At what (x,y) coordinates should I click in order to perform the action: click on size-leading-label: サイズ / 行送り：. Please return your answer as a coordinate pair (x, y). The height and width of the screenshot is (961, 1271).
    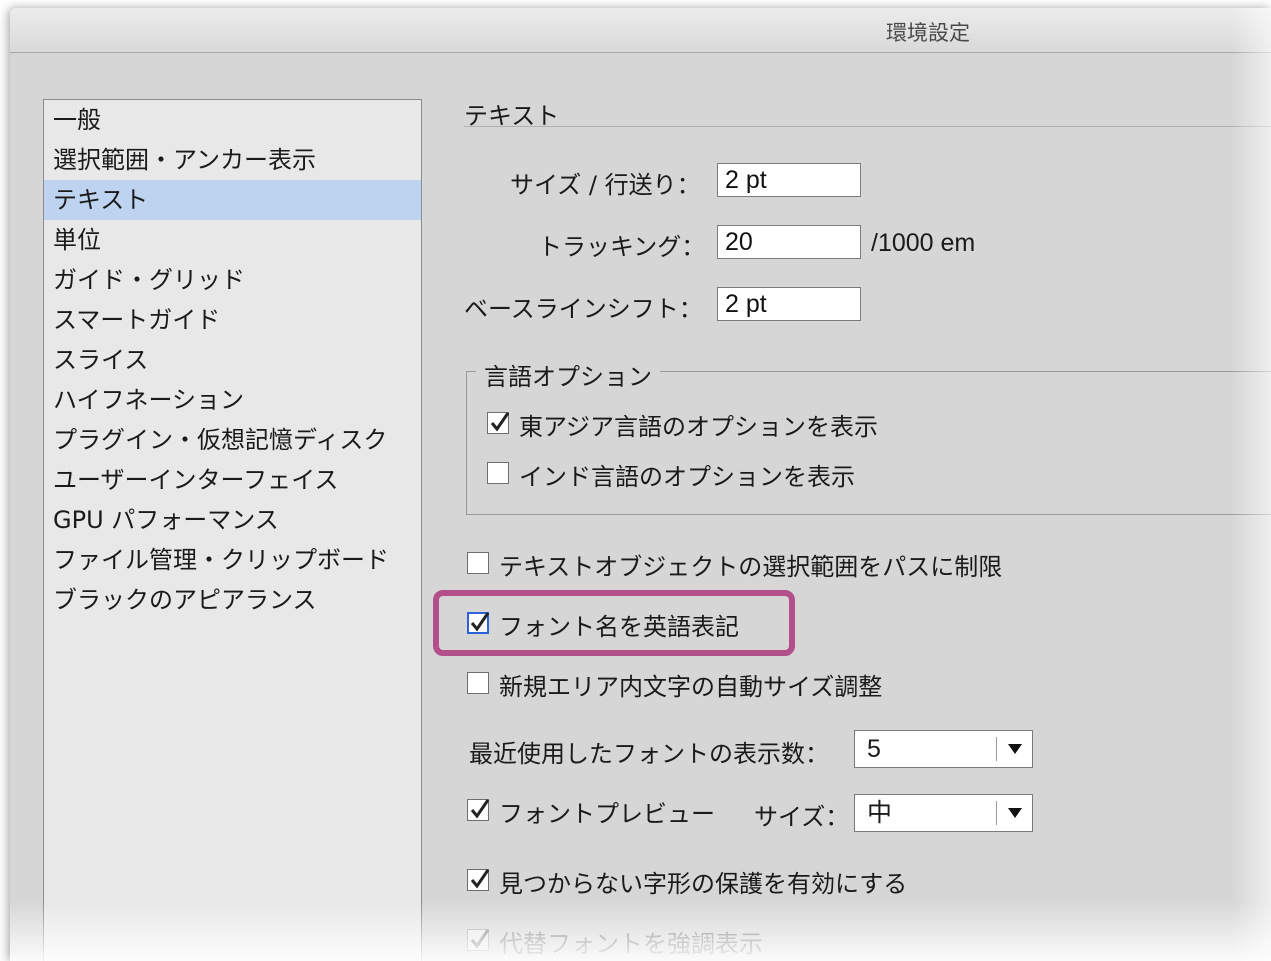
    Looking at the image, I should click on (605, 185).